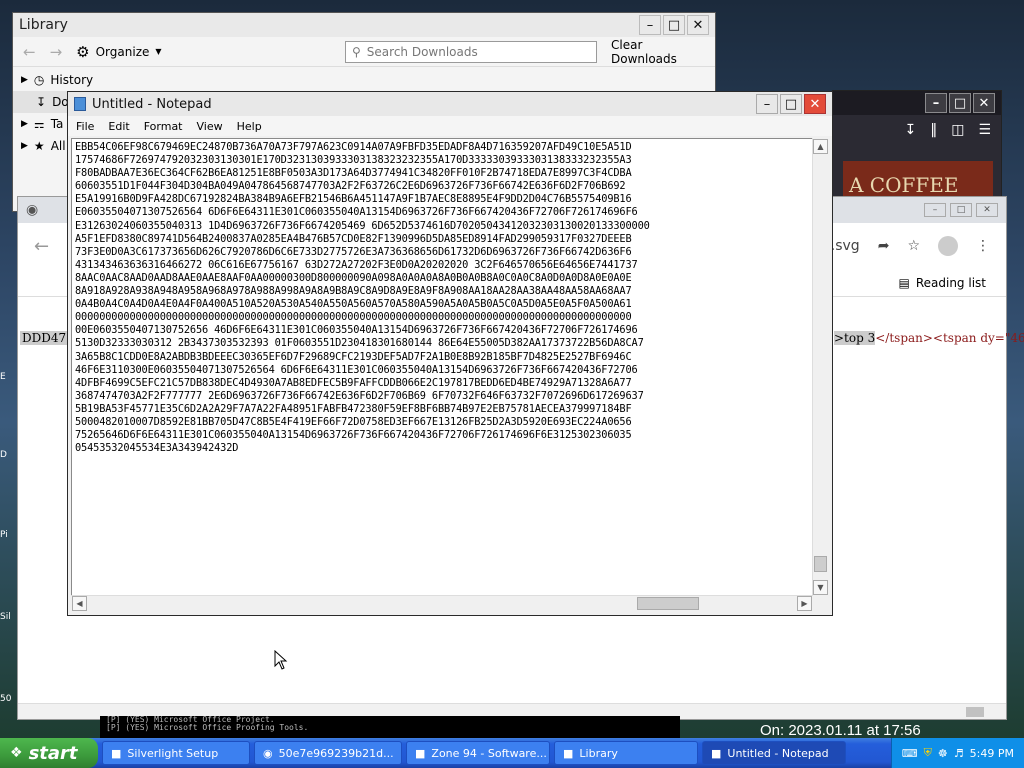  I want to click on menu-view: View, so click(210, 126).